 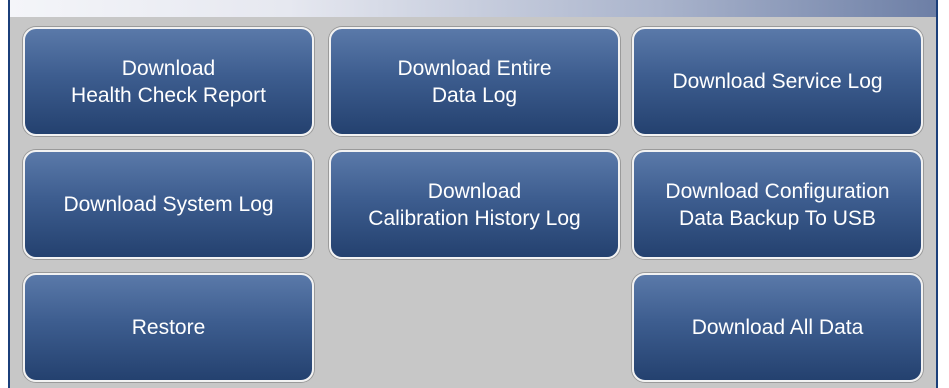 I want to click on download-calibration-history-log-button: Download Calibration History Log, so click(x=474, y=204).